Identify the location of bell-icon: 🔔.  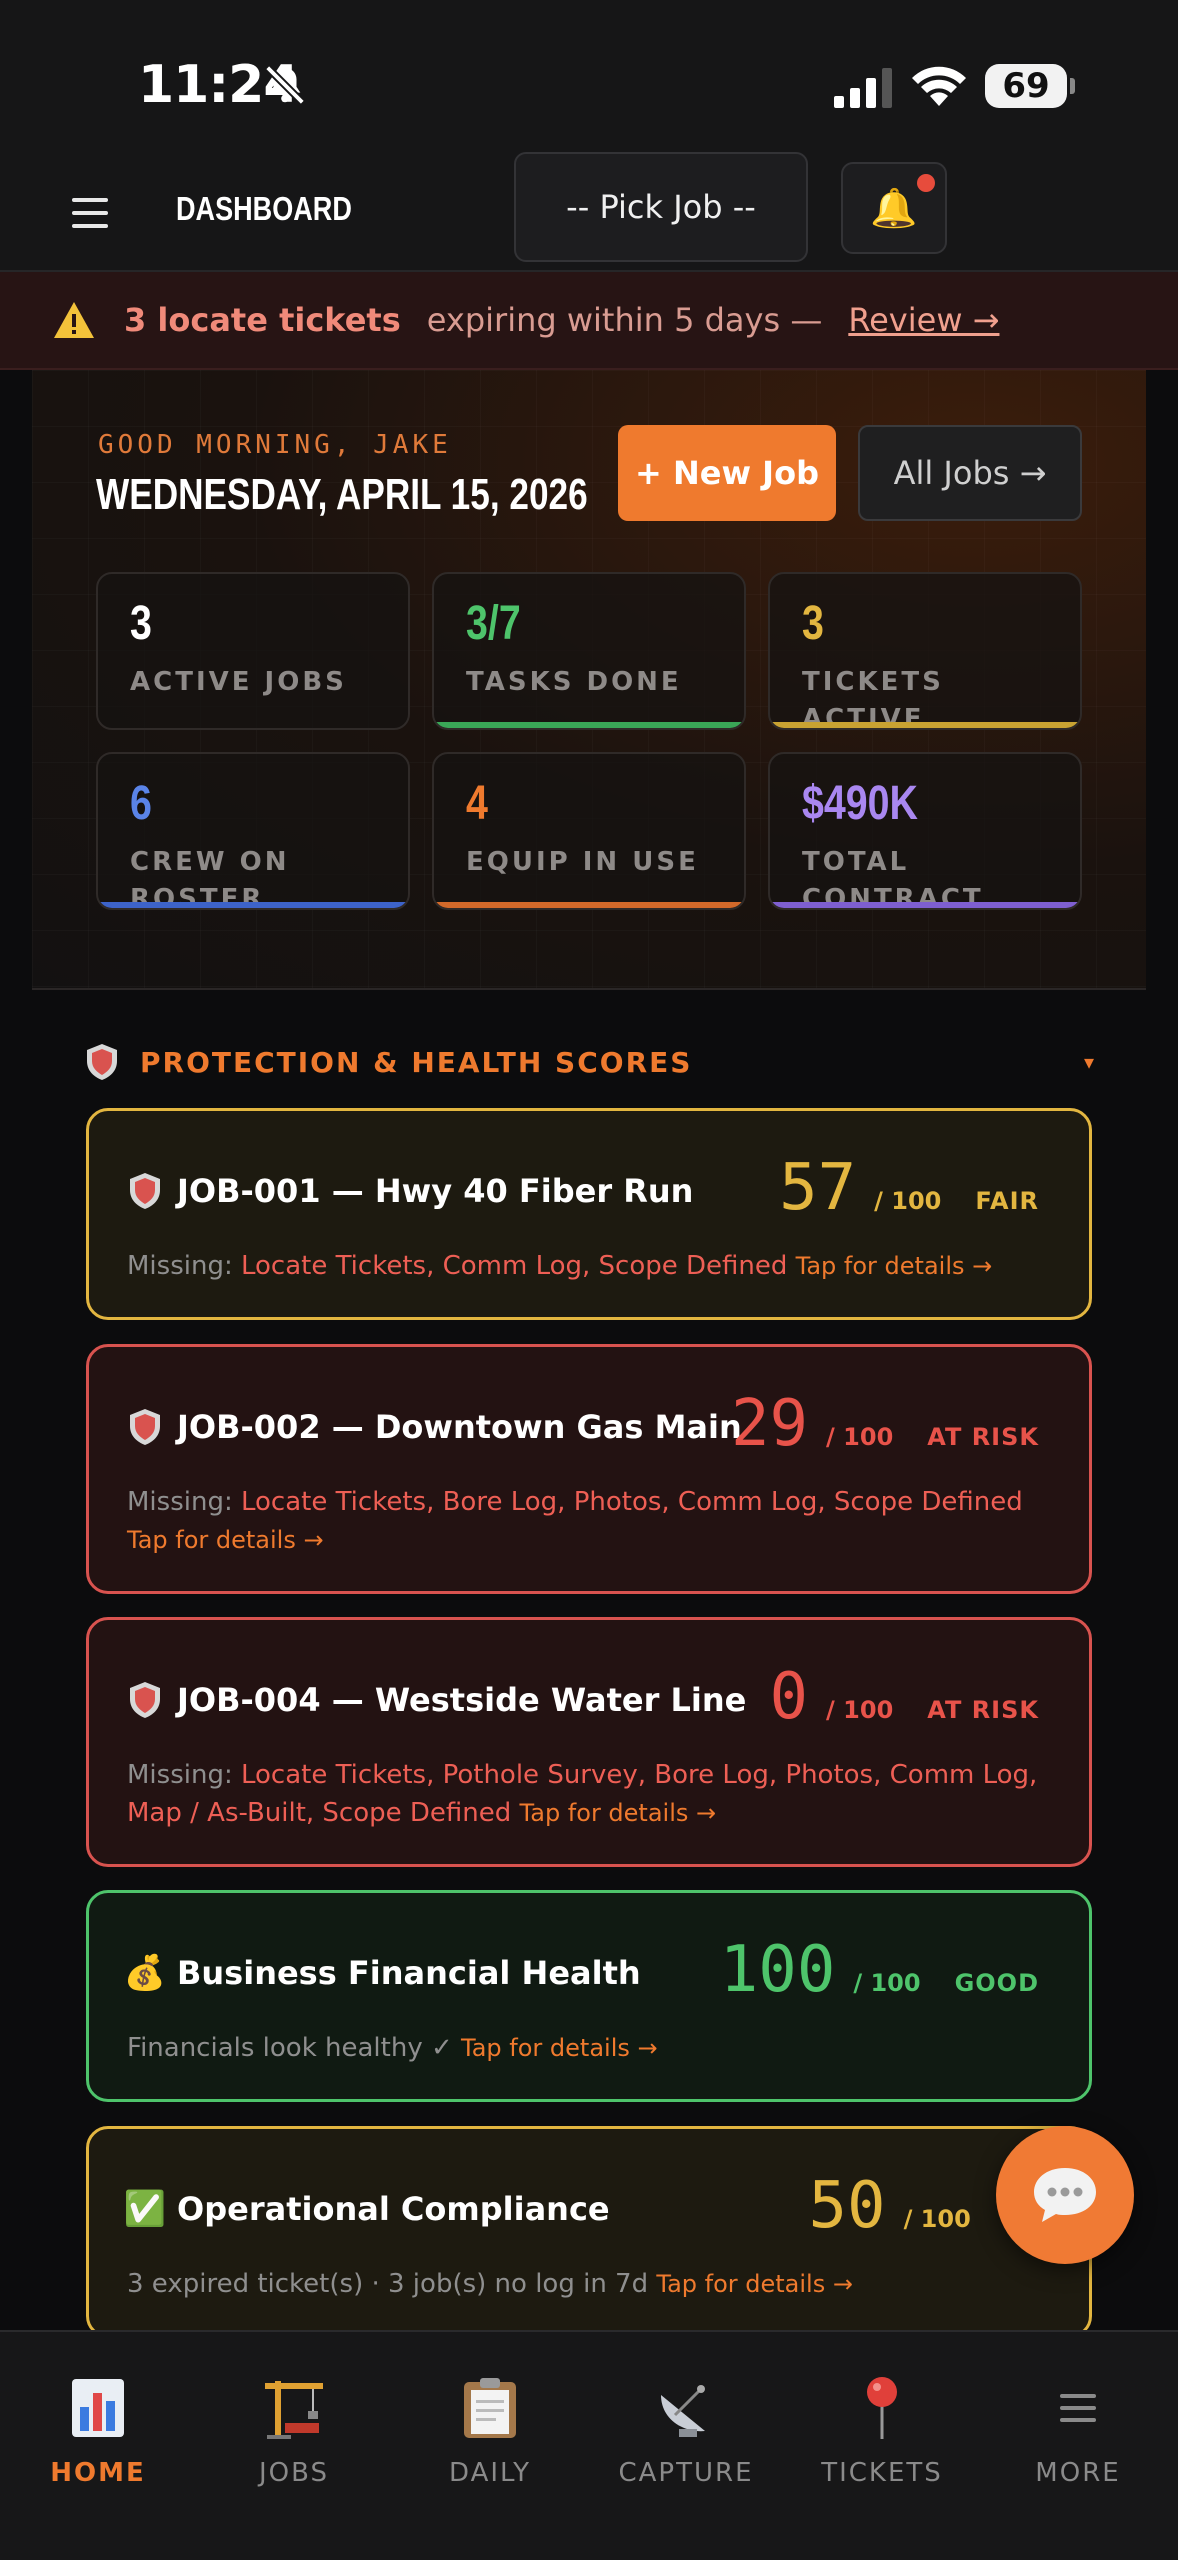
(894, 207).